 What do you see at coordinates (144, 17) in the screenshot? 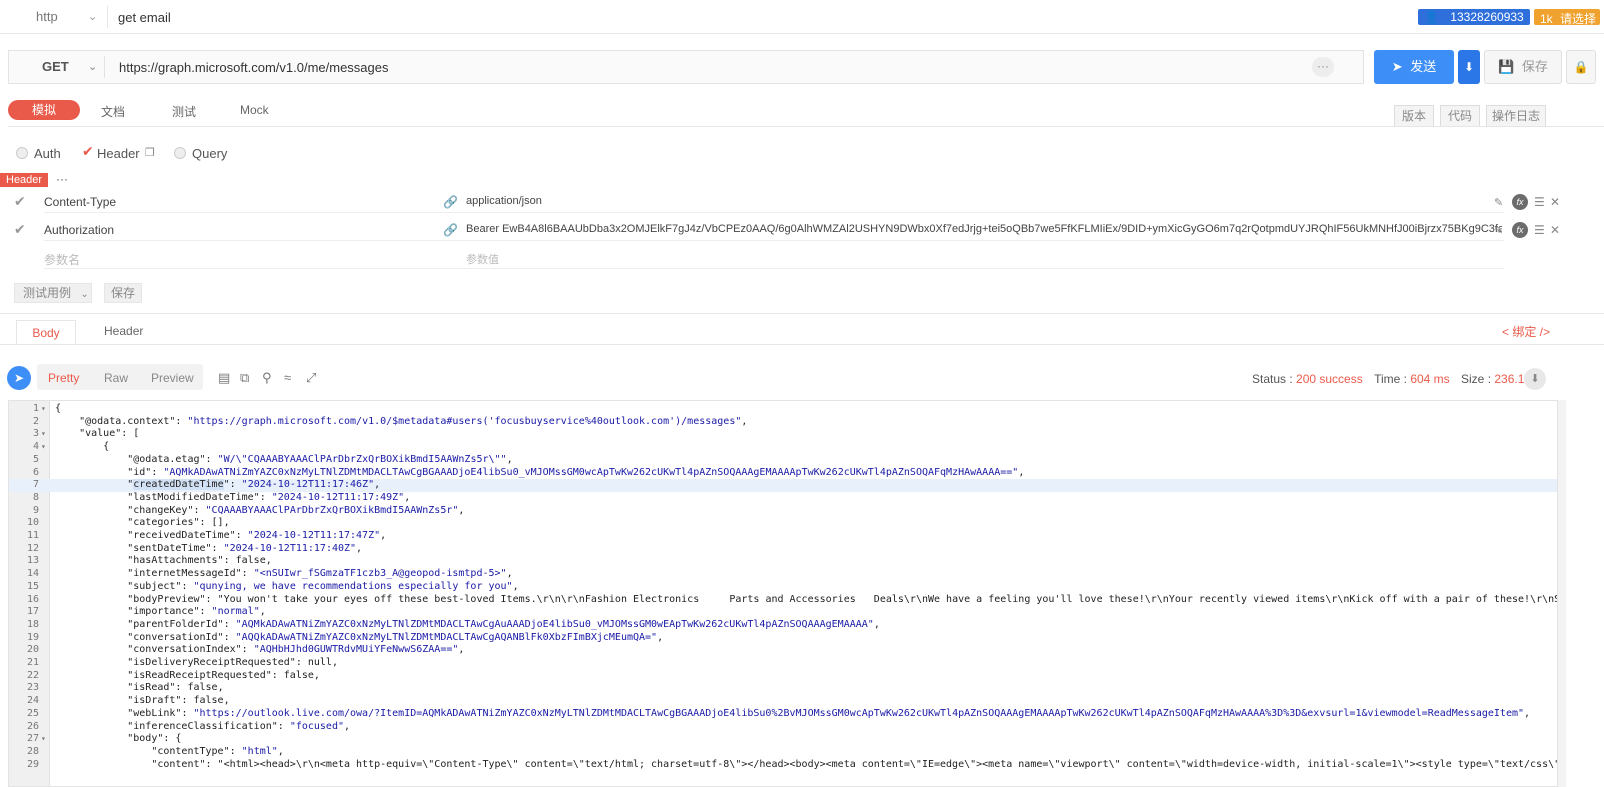
I see `api-name: get email` at bounding box center [144, 17].